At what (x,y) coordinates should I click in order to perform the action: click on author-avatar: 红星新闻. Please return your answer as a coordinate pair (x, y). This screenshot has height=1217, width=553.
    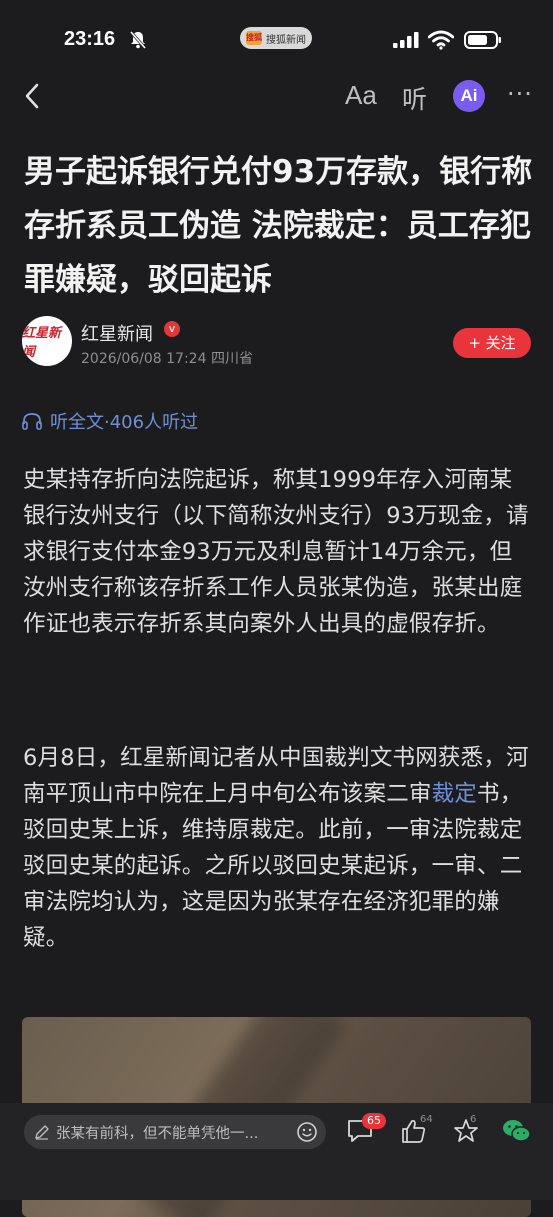
    Looking at the image, I should click on (47, 341).